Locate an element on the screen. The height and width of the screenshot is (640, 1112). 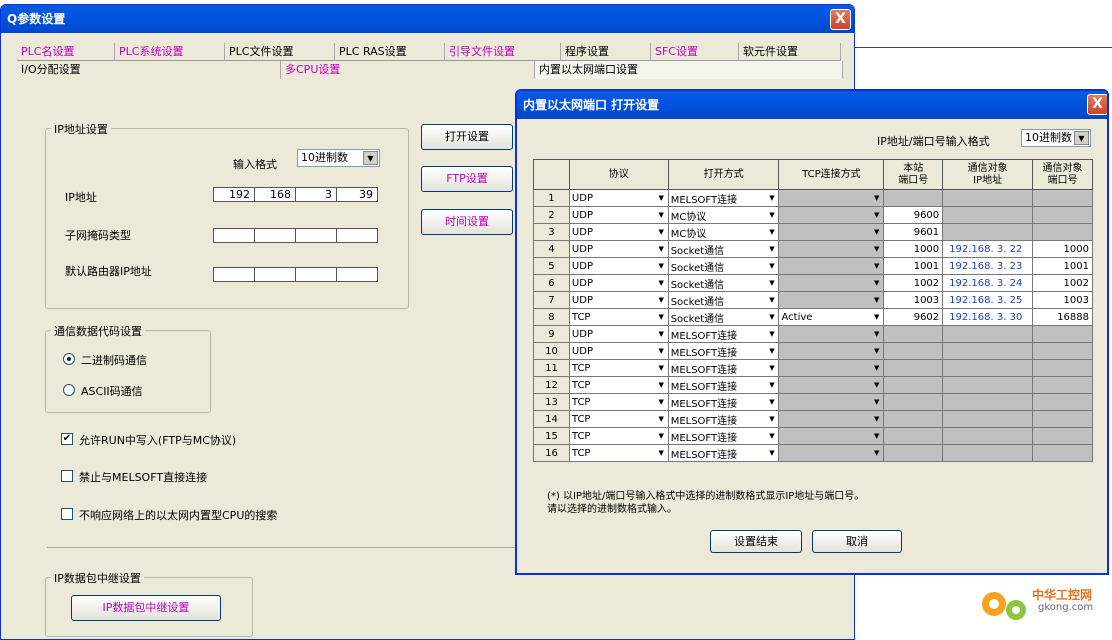
time-settings-button: 时间设置 is located at coordinates (467, 222).